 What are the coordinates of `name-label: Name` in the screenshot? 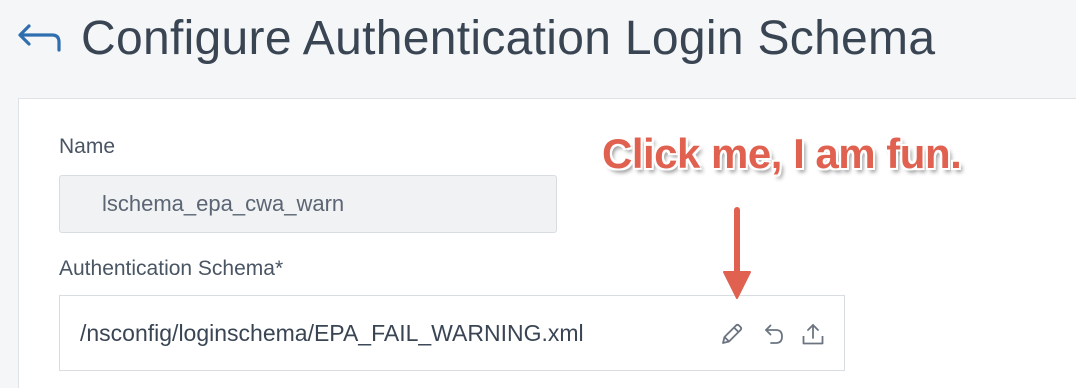 It's located at (87, 146).